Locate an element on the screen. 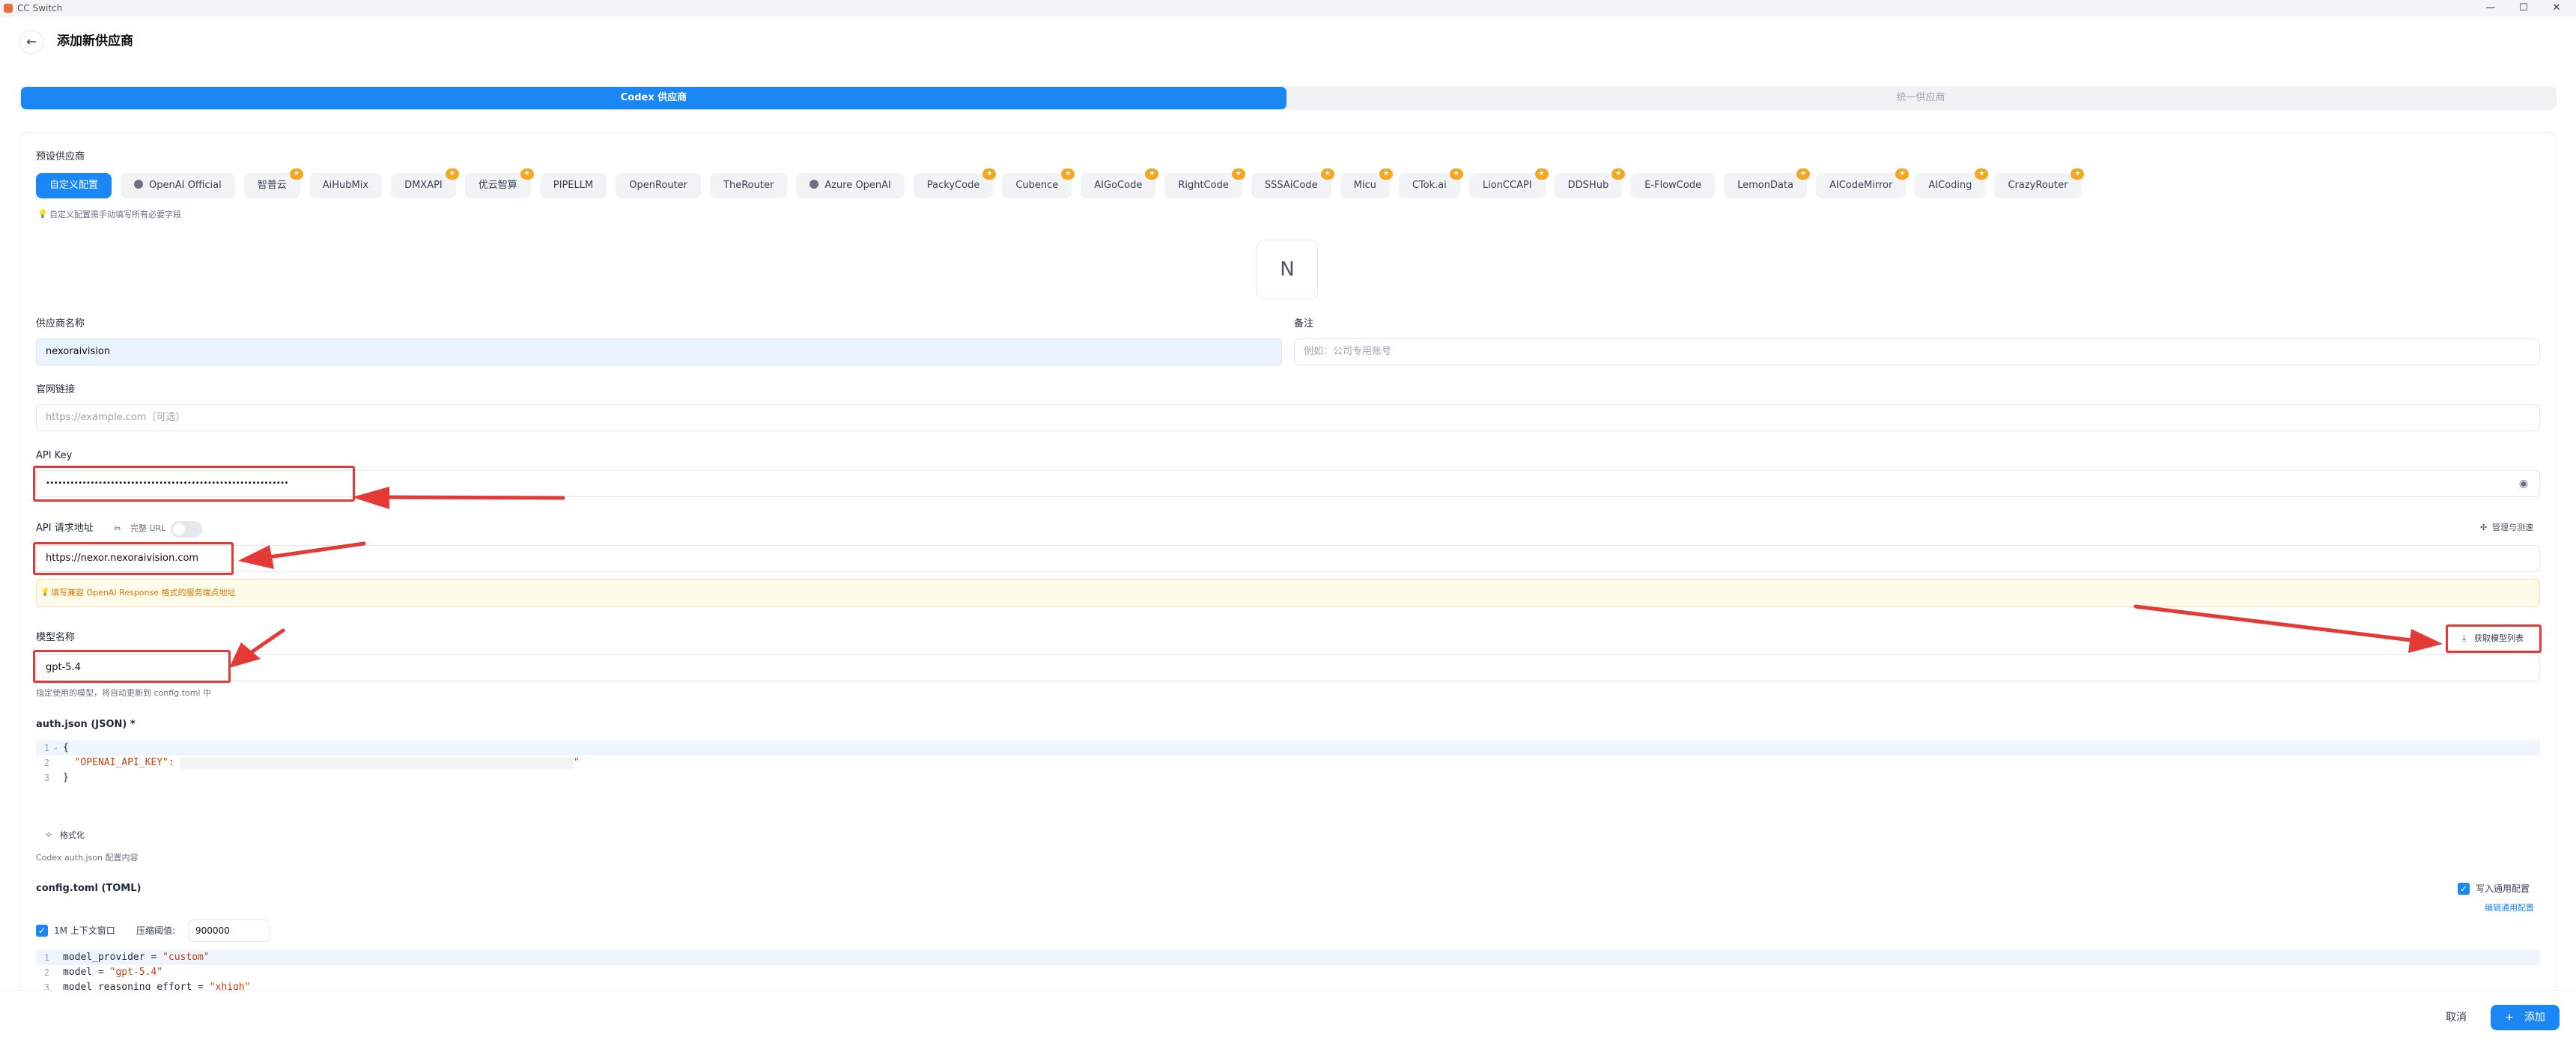 The width and height of the screenshot is (2576, 1043). arrow-api-key is located at coordinates (468, 497).